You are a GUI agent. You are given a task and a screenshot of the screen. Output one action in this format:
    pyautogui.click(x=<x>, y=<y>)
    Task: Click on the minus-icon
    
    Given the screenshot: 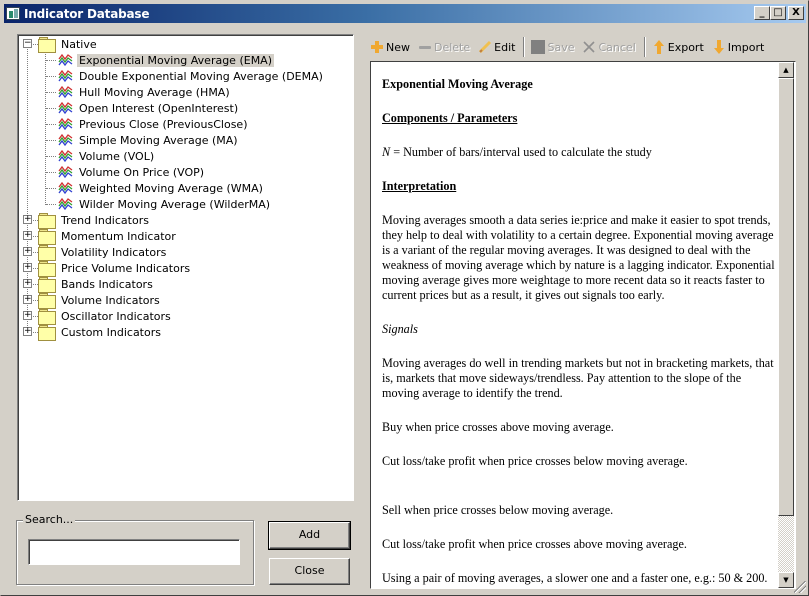 What is the action you would take?
    pyautogui.click(x=425, y=47)
    